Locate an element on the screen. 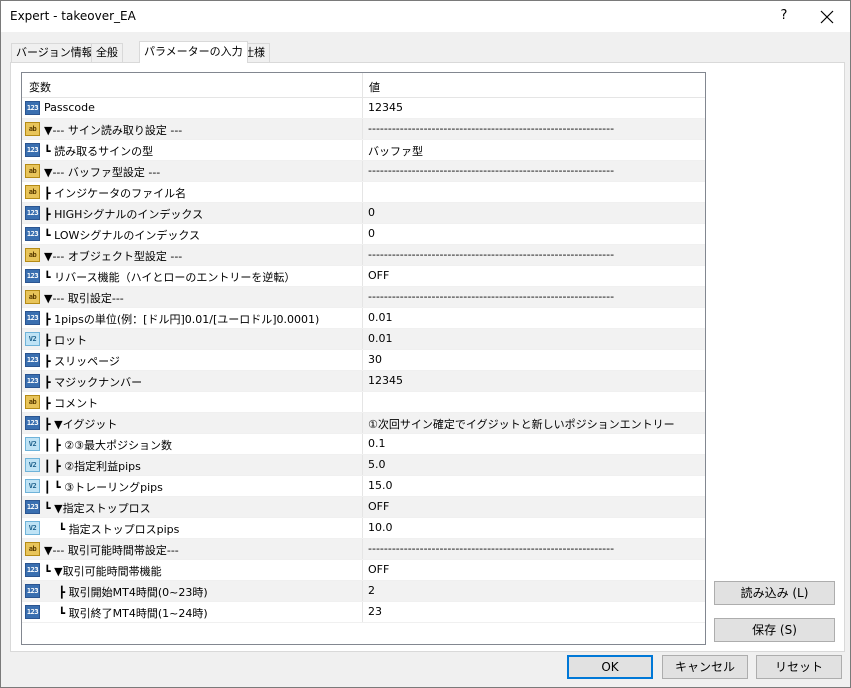 The height and width of the screenshot is (688, 851). parameter-row: 123 ┣ ▼イグジット ①次回サイン確定でイグジットと新しいポジションエントリー is located at coordinates (363, 423).